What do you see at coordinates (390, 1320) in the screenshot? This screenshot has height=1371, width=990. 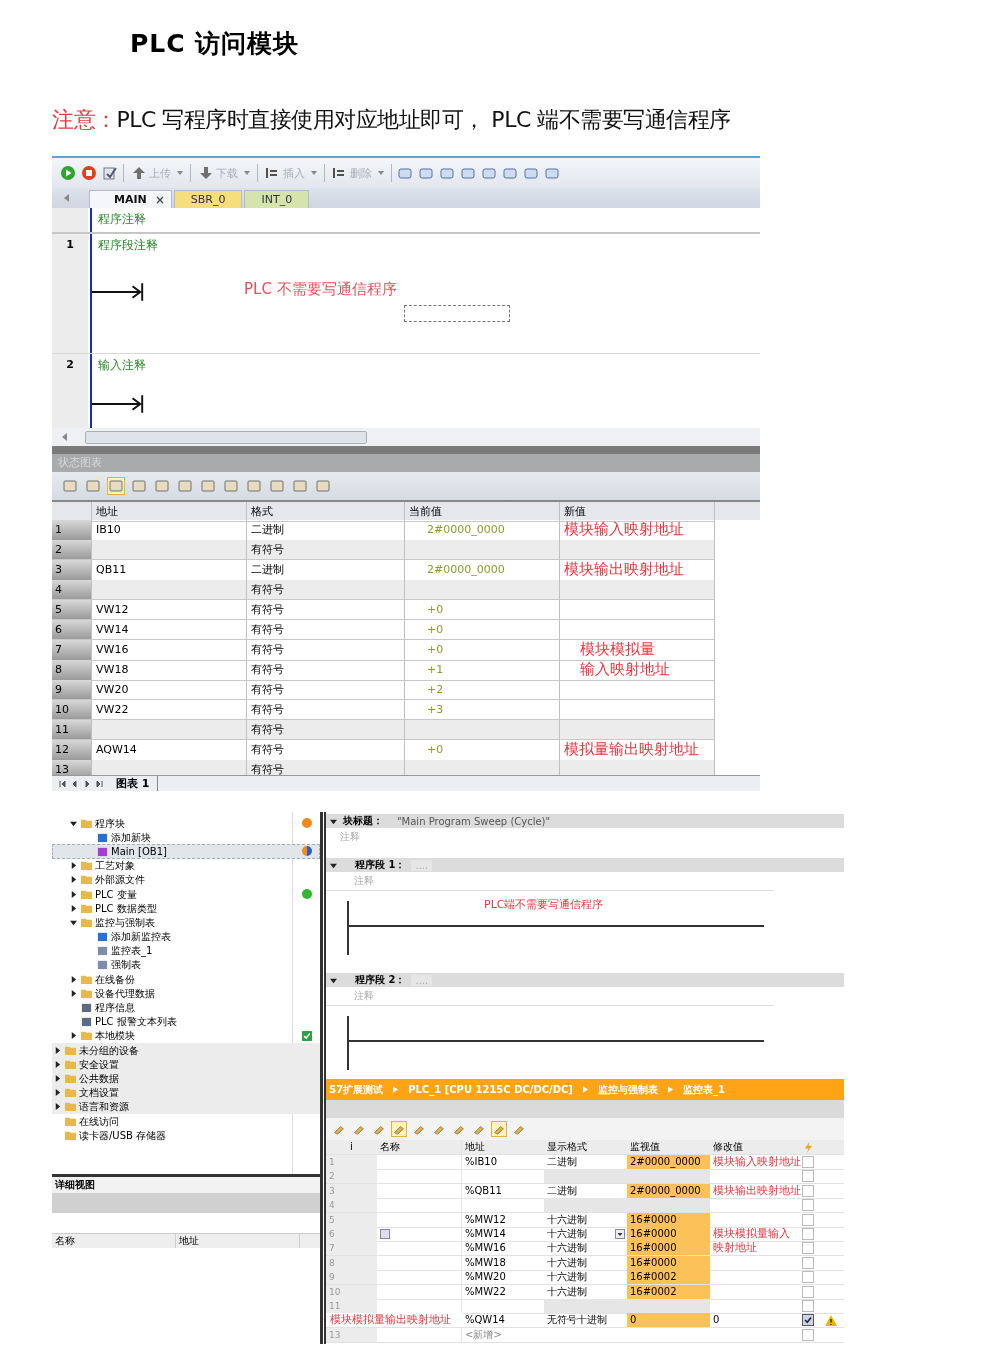 I see `annotation-text: 模块模拟量输出映射地址` at bounding box center [390, 1320].